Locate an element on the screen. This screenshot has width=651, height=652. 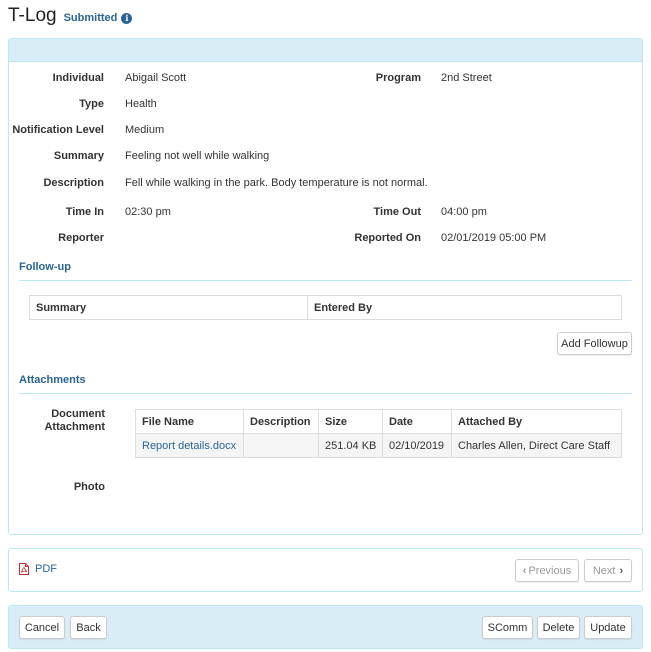
date-cell: 02/10/2019 is located at coordinates (417, 445).